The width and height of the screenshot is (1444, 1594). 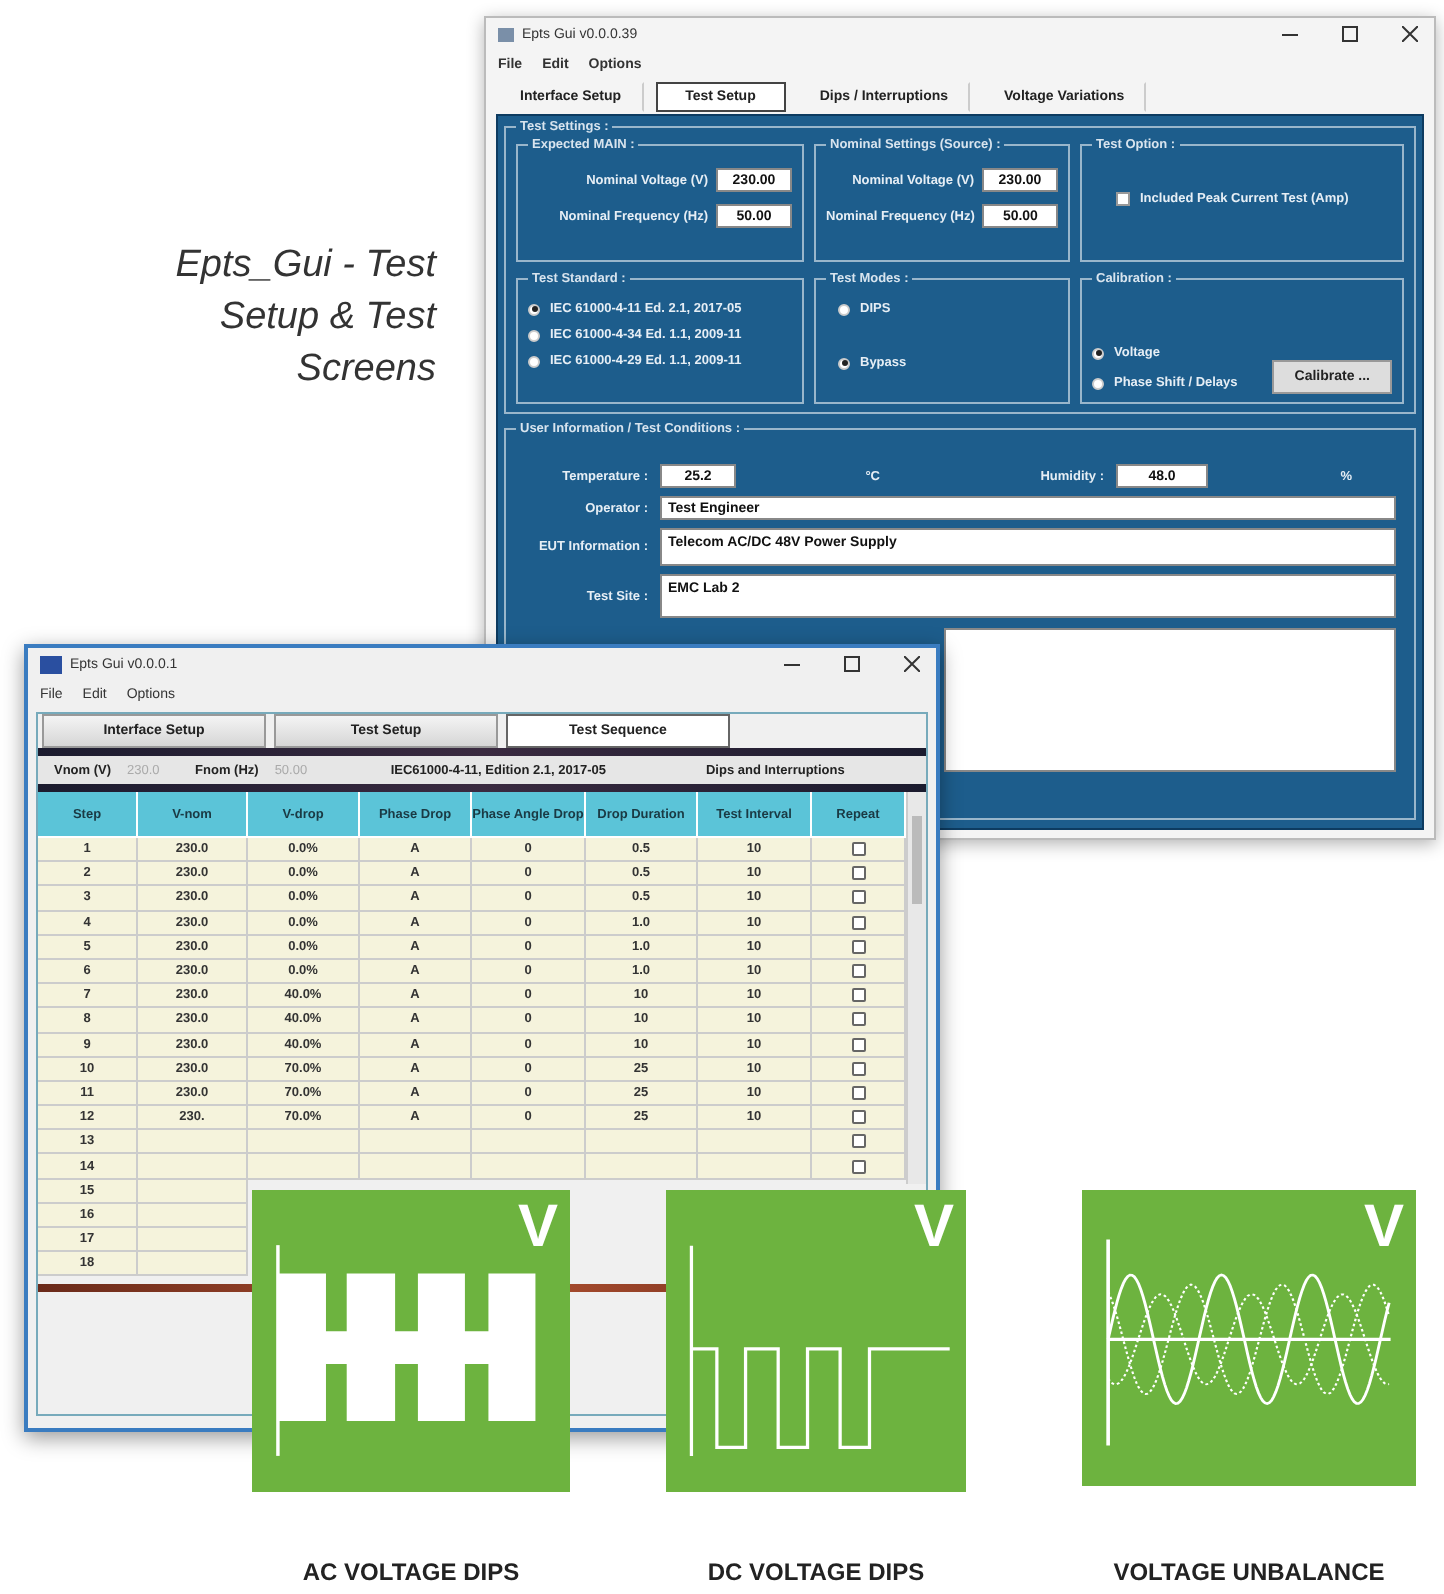 What do you see at coordinates (1170, 700) in the screenshot?
I see `text-area` at bounding box center [1170, 700].